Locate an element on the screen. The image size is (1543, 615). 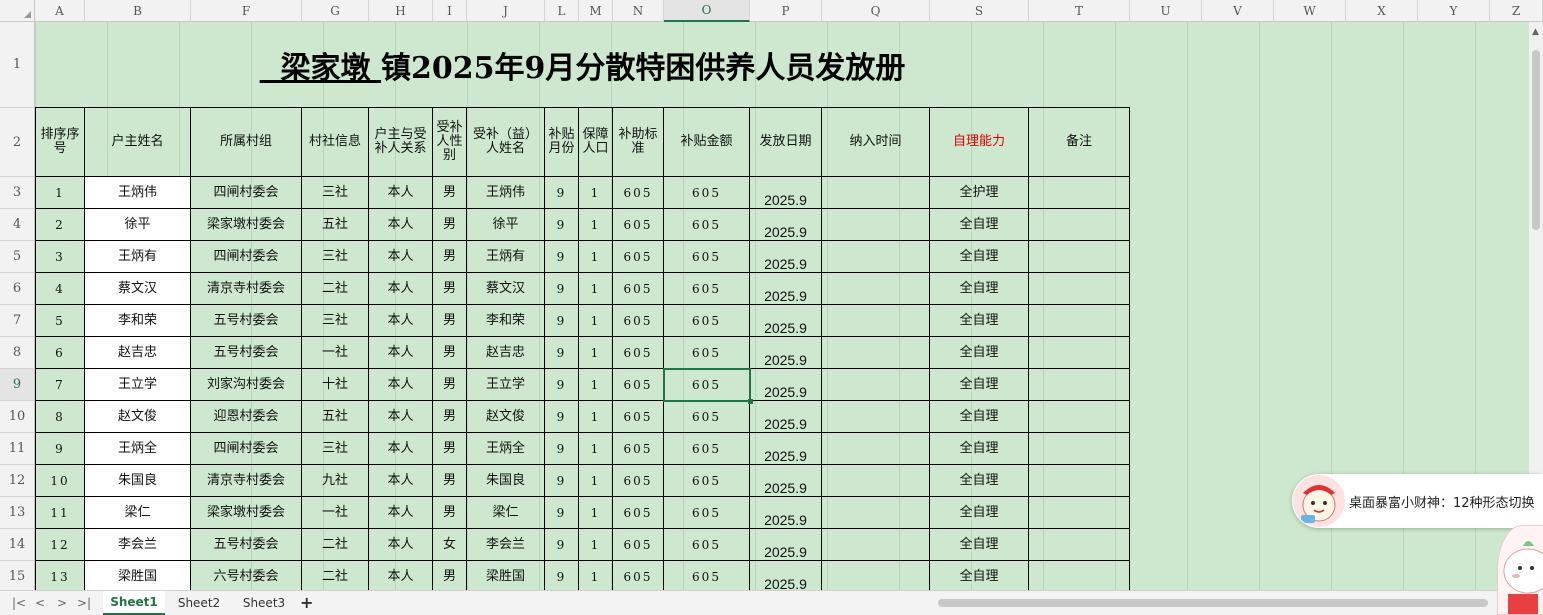
table-cell: 全护理 is located at coordinates (979, 193).